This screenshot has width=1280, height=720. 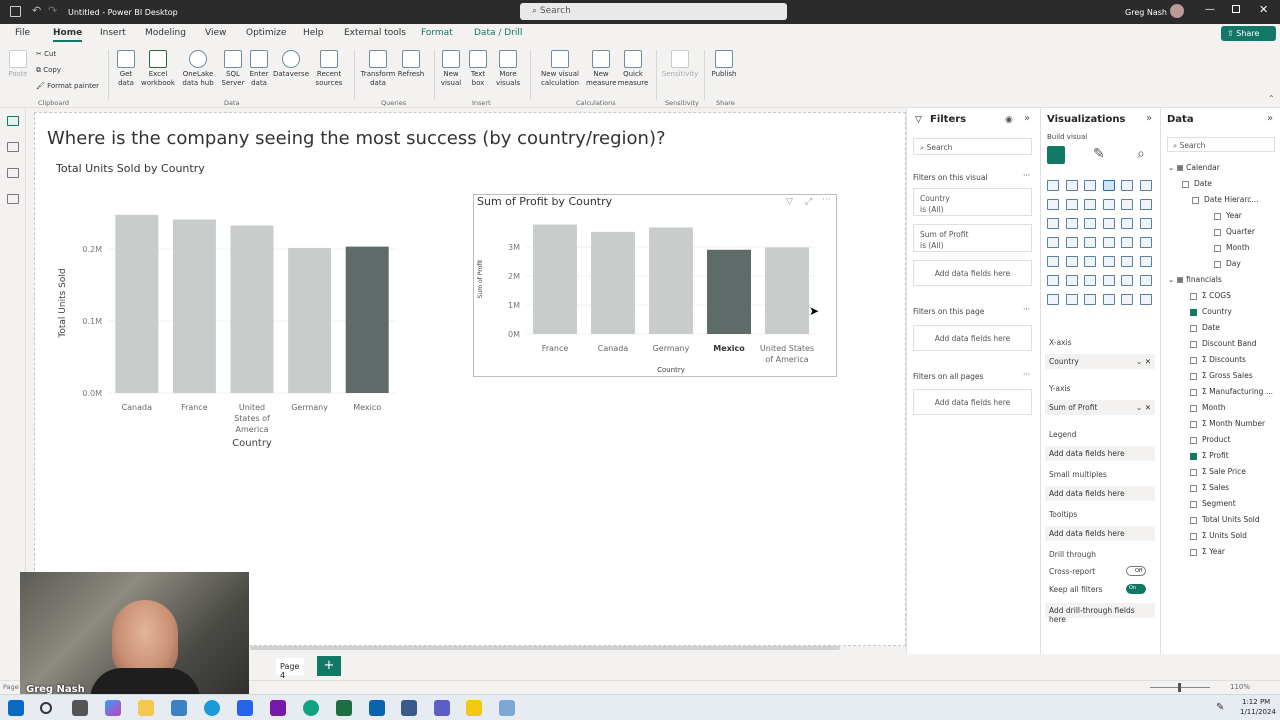 What do you see at coordinates (1053, 242) in the screenshot?
I see `map-visual-icon` at bounding box center [1053, 242].